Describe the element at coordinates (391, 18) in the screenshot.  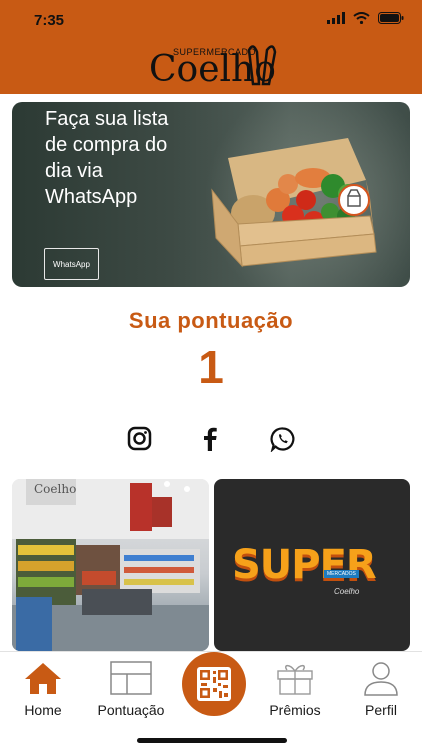
I see `battery-icon` at that location.